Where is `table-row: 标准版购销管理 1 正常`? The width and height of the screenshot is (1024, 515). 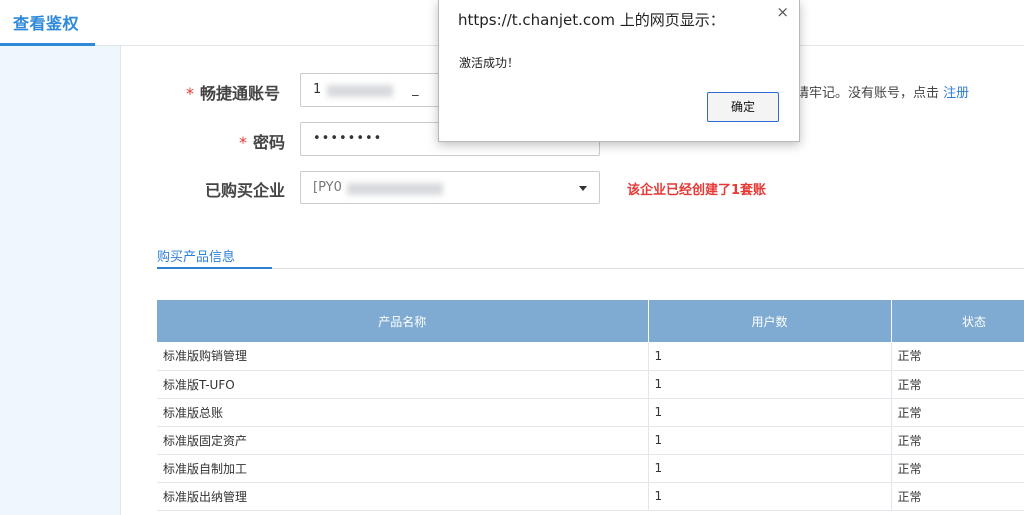
table-row: 标准版购销管理 1 正常 is located at coordinates (590, 356).